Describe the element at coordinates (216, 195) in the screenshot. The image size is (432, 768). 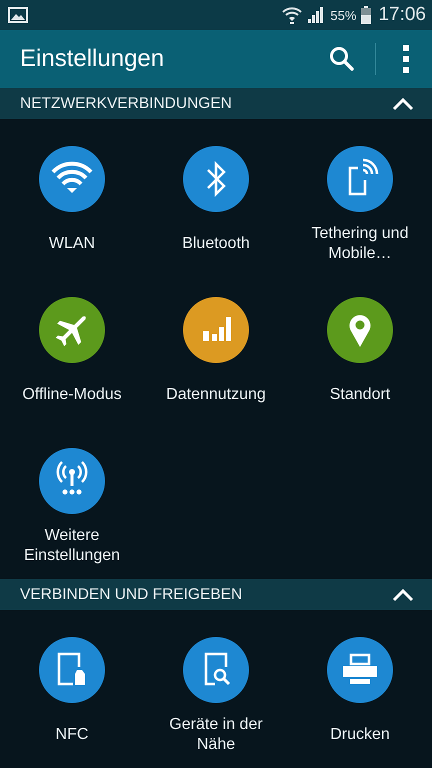
I see `setting-tile: Bluetooth` at that location.